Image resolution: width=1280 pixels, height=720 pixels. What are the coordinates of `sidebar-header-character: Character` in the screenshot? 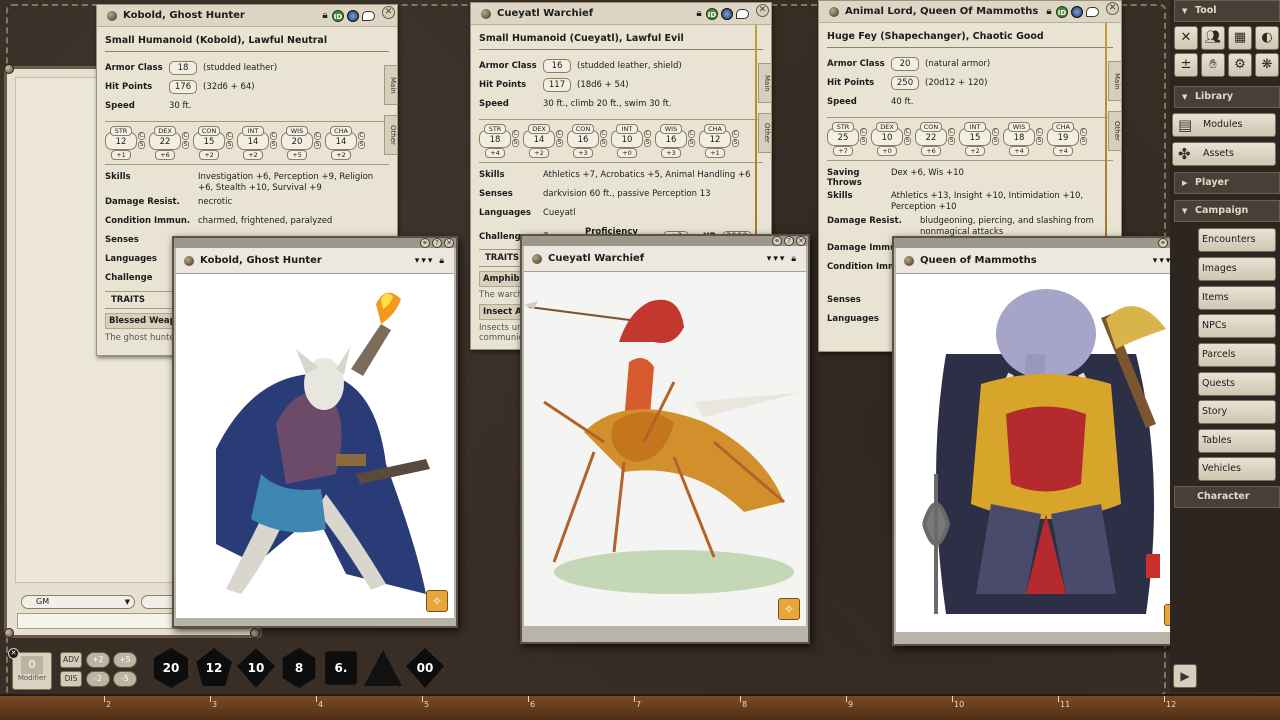 It's located at (1227, 497).